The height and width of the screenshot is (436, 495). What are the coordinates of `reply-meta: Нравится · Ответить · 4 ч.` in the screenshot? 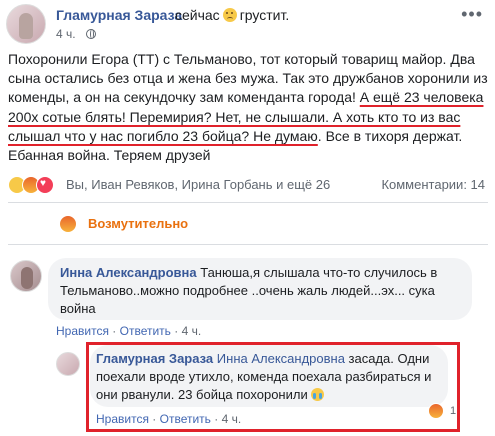 It's located at (169, 419).